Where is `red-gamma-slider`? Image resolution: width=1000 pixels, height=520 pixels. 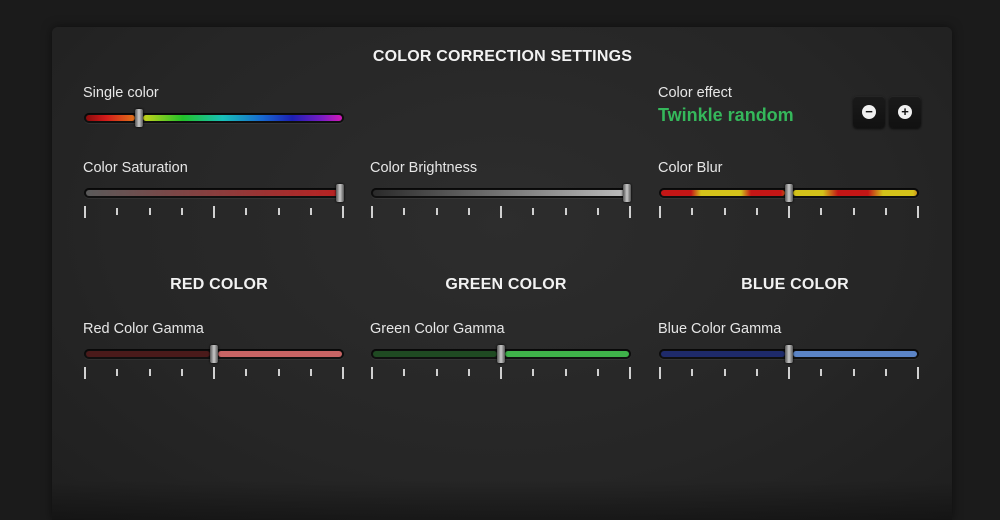
red-gamma-slider is located at coordinates (214, 362).